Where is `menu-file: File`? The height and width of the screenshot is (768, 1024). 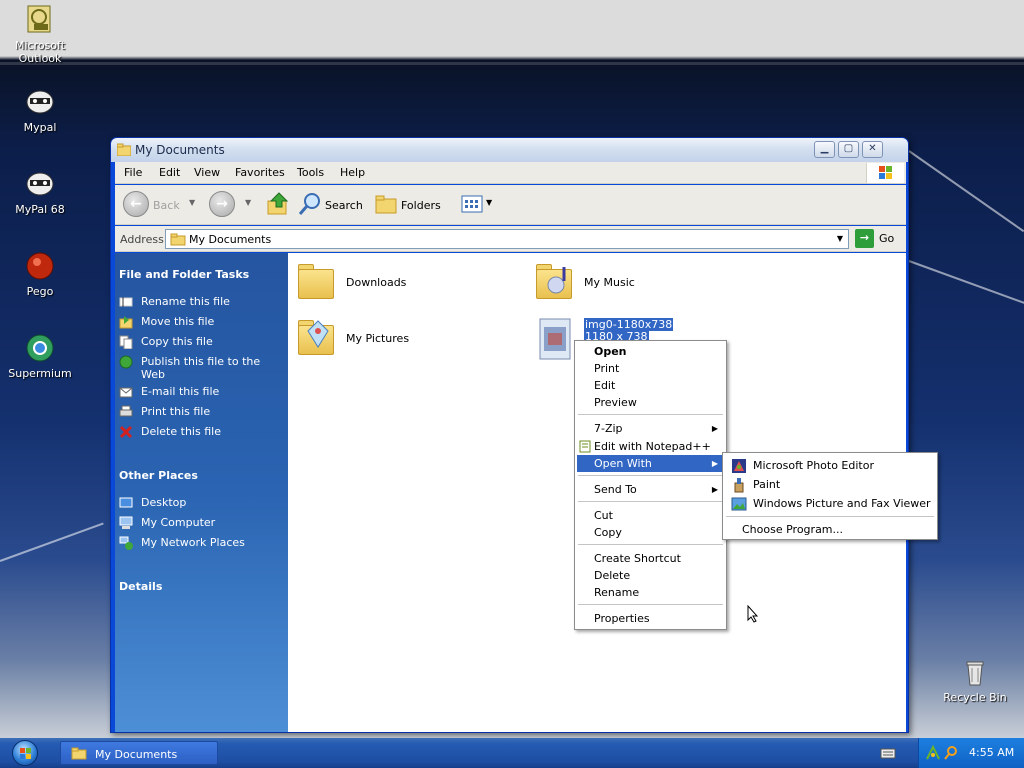
menu-file: File is located at coordinates (133, 172).